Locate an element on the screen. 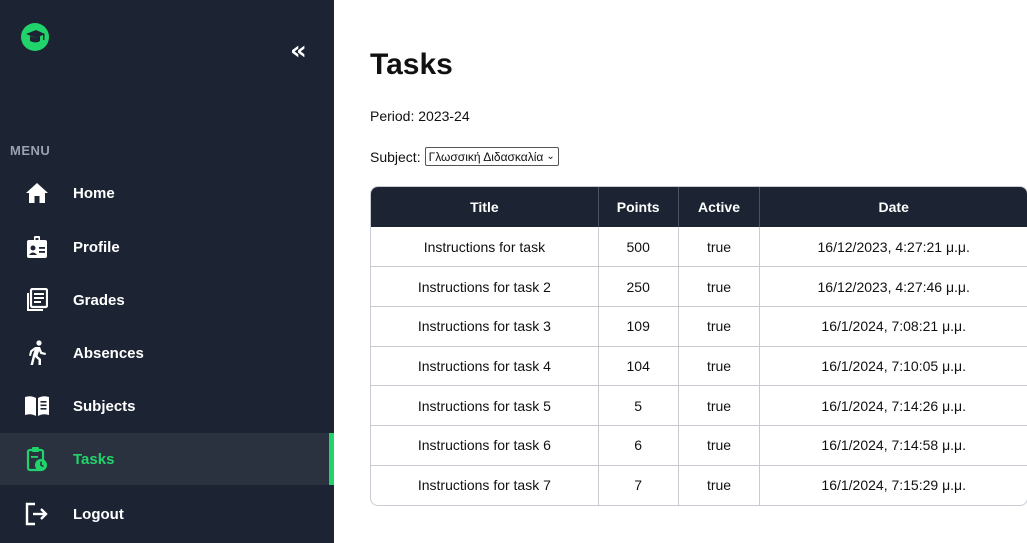 The image size is (1027, 543). cell-title: Instructions for task 7 is located at coordinates (485, 485).